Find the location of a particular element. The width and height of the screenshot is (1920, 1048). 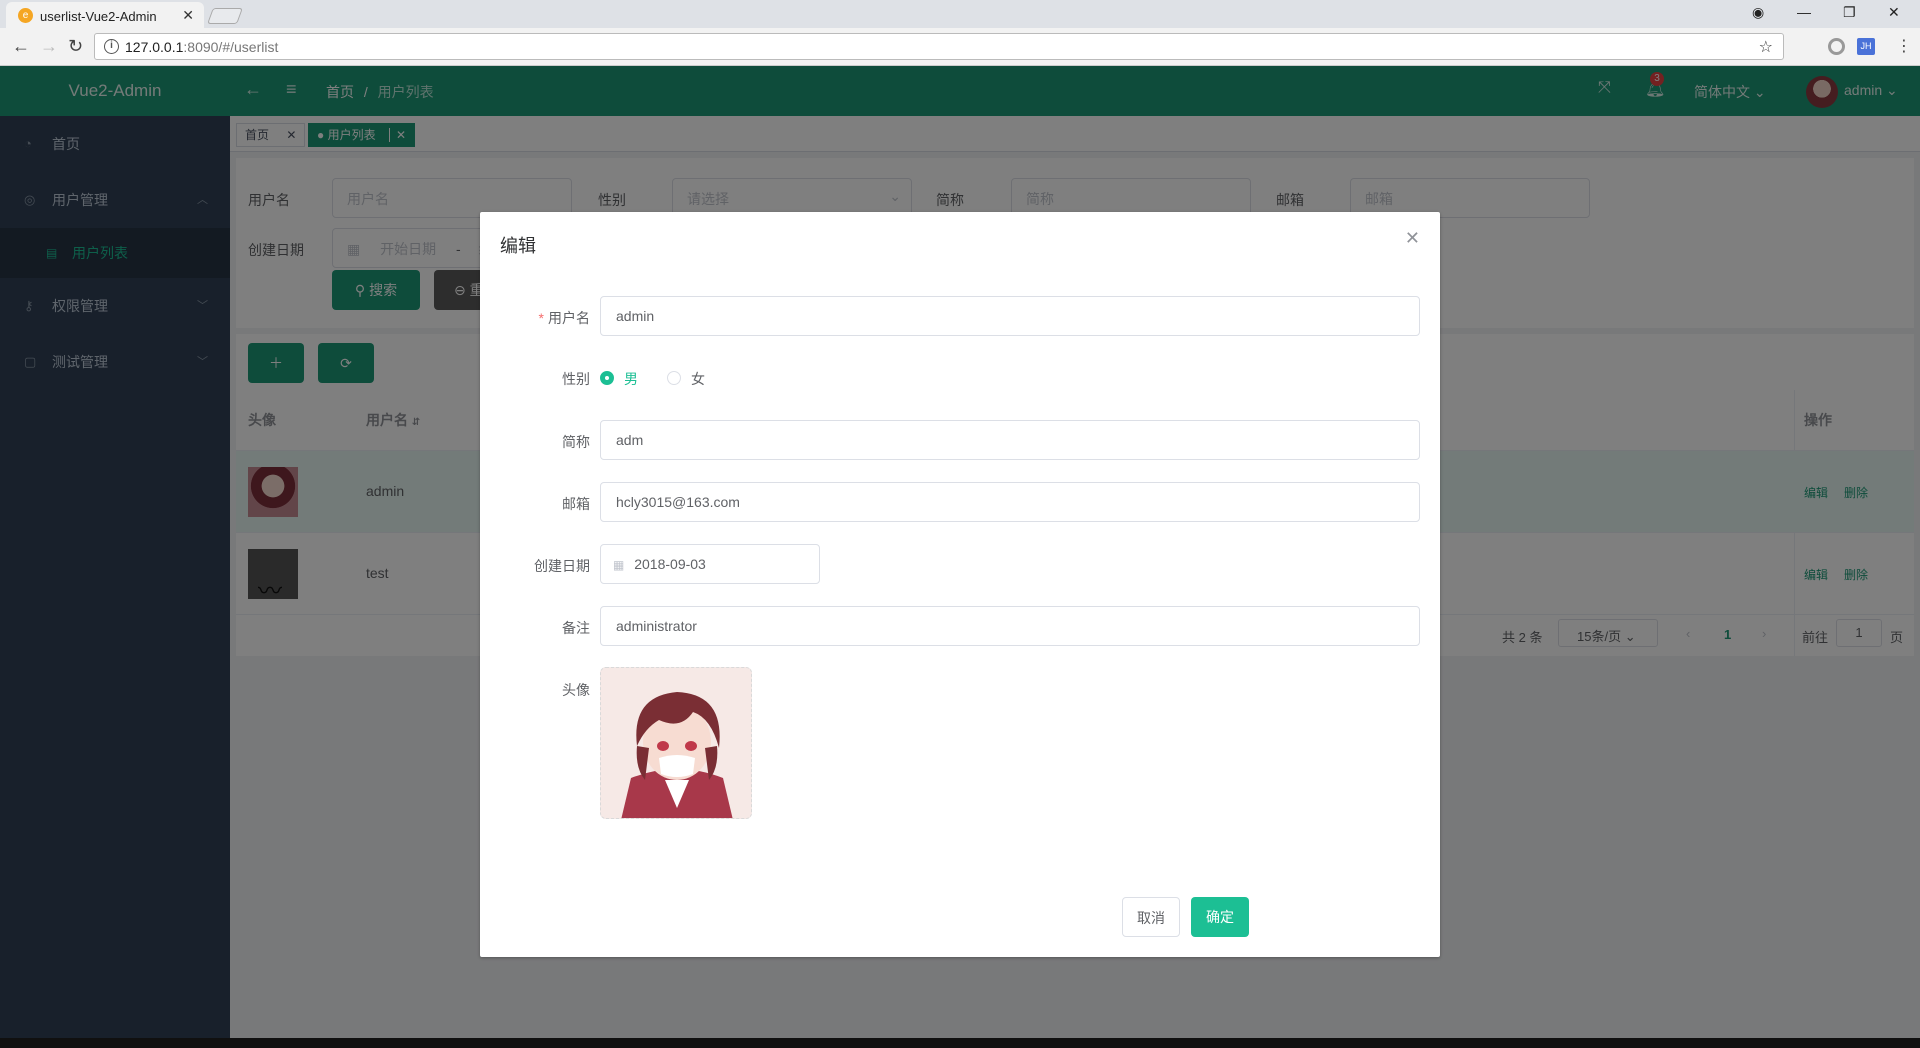

browser-tab: e userlist-Vue2-Admin ✕ is located at coordinates (105, 15).